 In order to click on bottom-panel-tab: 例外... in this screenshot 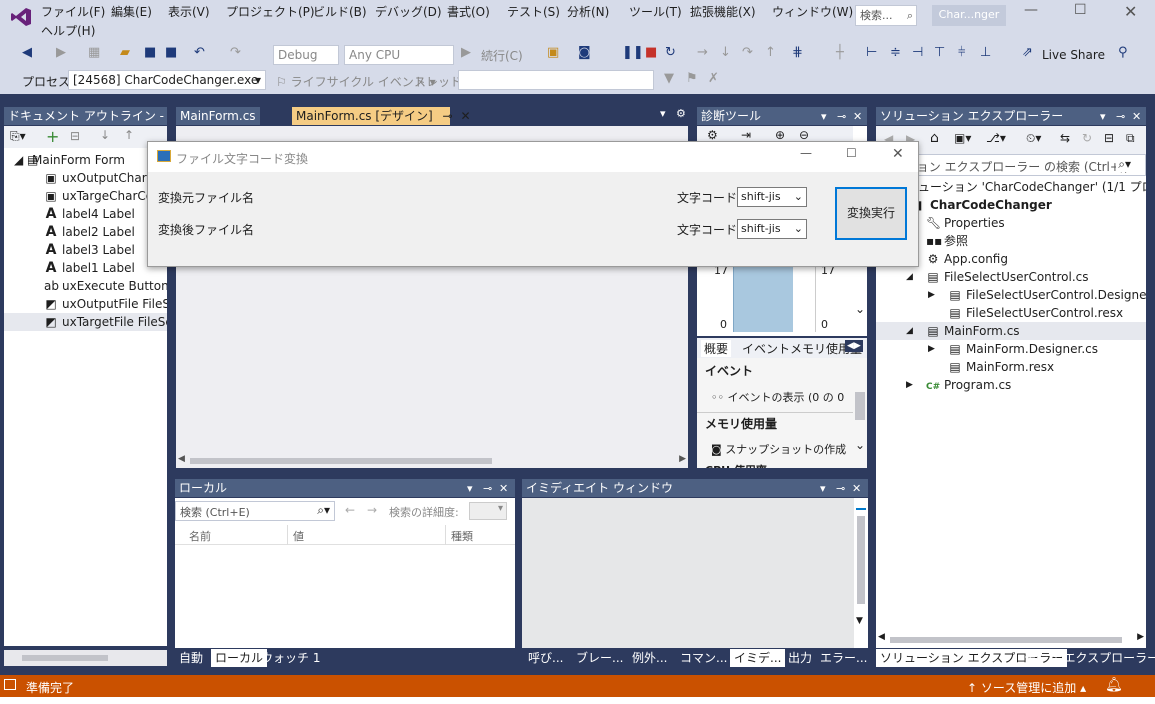, I will do `click(649, 658)`.